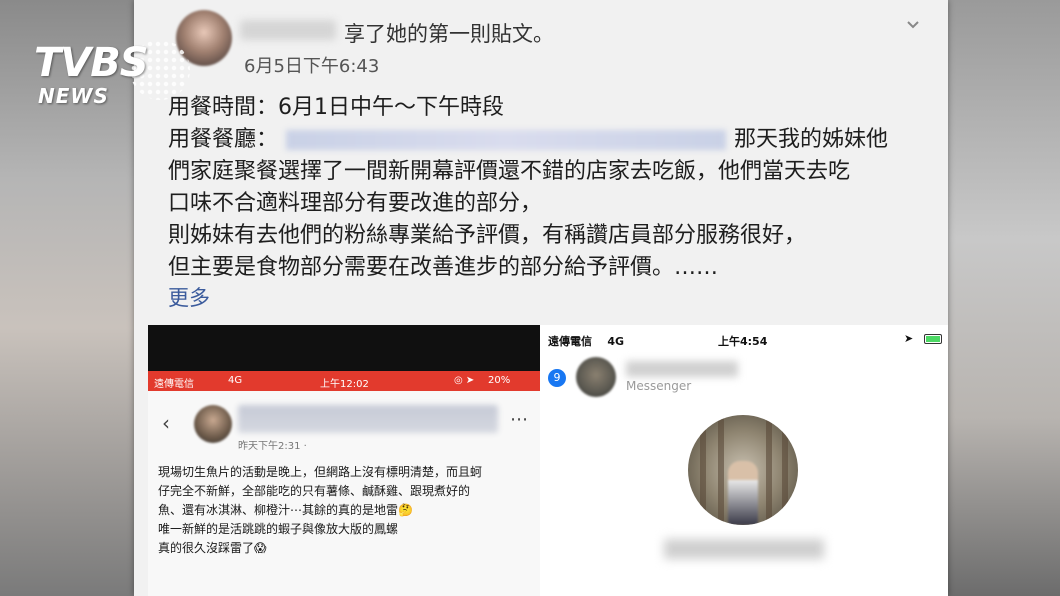  Describe the element at coordinates (213, 424) in the screenshot. I see `reviewer-avatar` at that location.